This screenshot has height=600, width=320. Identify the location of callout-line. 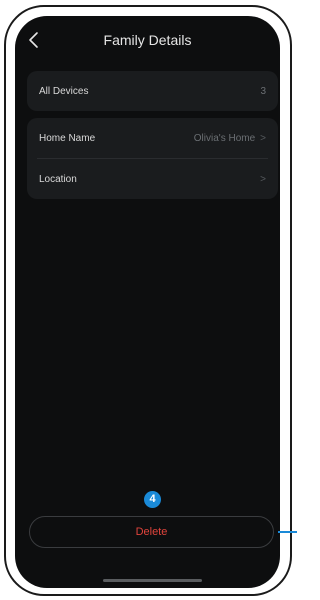
(287, 532).